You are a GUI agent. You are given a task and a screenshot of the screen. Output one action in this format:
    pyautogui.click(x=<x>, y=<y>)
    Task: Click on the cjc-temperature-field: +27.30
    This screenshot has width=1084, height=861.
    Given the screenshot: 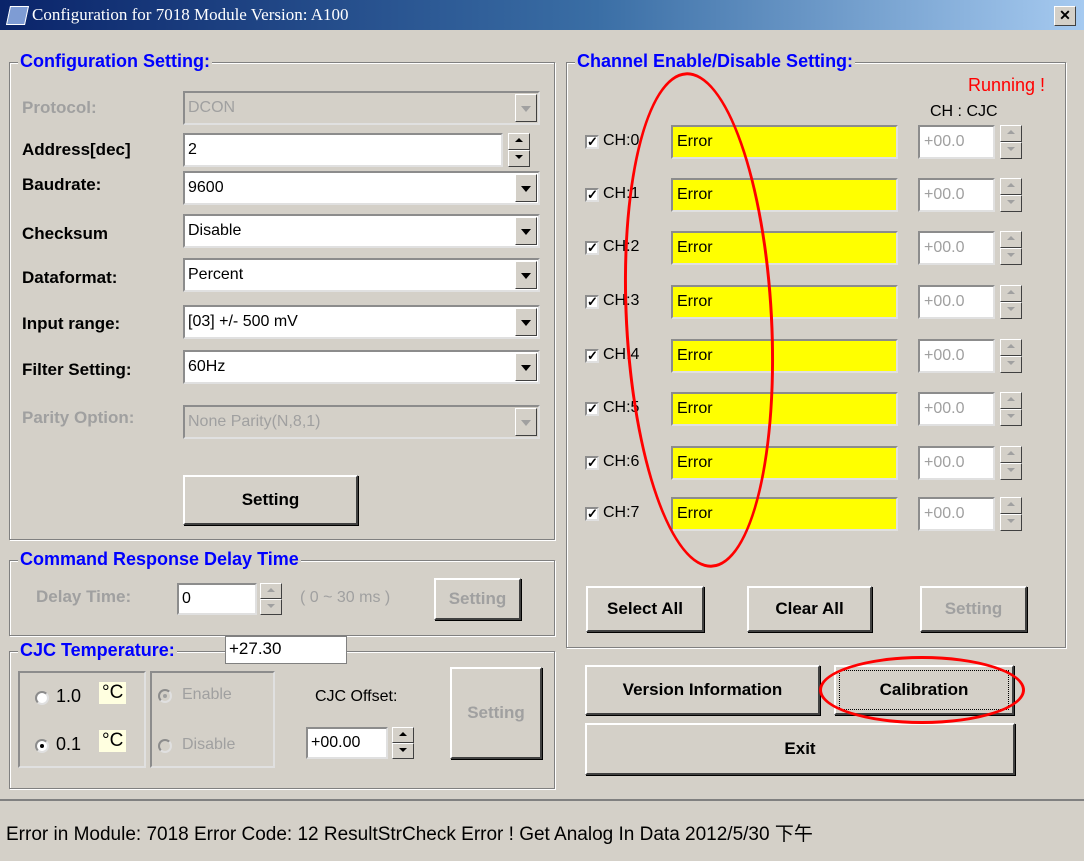 What is the action you would take?
    pyautogui.click(x=286, y=650)
    